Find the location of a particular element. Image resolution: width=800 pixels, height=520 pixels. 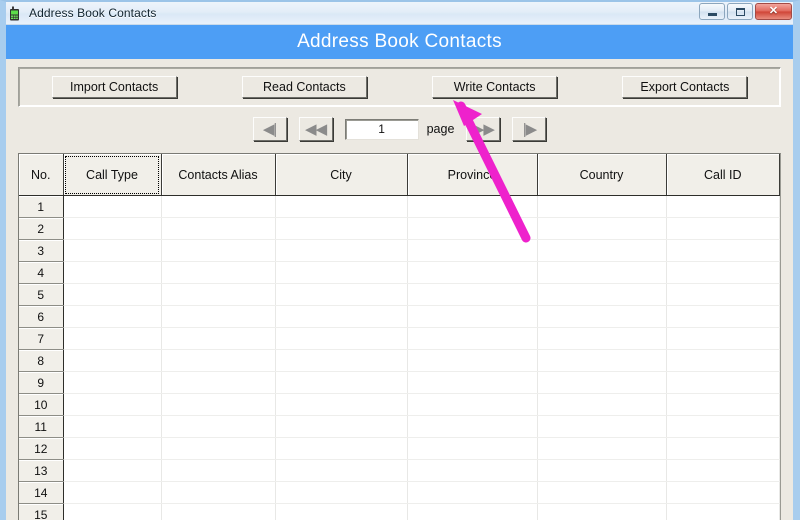

row-number-cell: 10 is located at coordinates (41, 404).